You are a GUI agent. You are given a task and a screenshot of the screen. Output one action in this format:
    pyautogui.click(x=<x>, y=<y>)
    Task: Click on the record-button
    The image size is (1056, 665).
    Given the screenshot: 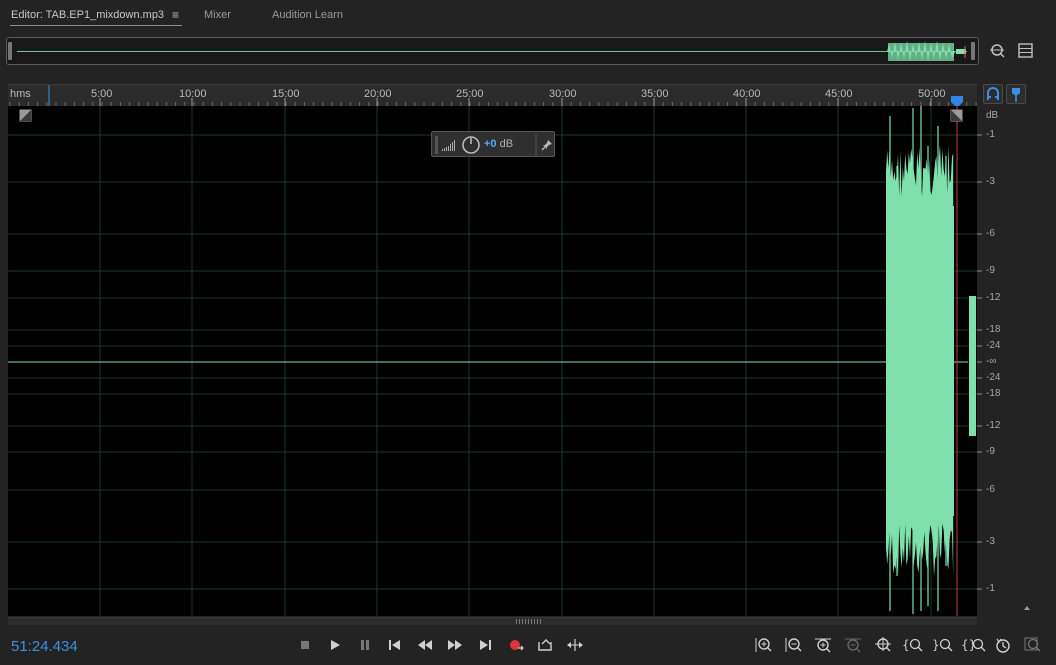 What is the action you would take?
    pyautogui.click(x=516, y=645)
    